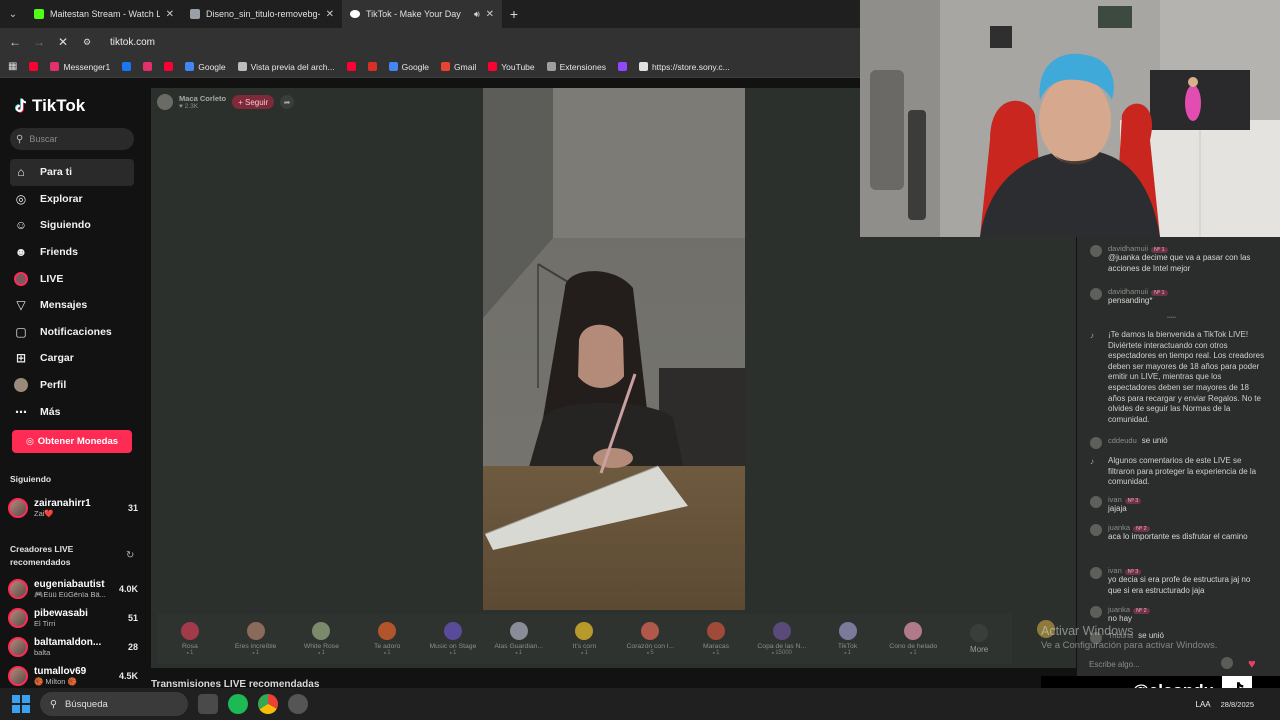  Describe the element at coordinates (73, 647) in the screenshot. I see `recommended-account: baltamaldon... balta 28` at that location.